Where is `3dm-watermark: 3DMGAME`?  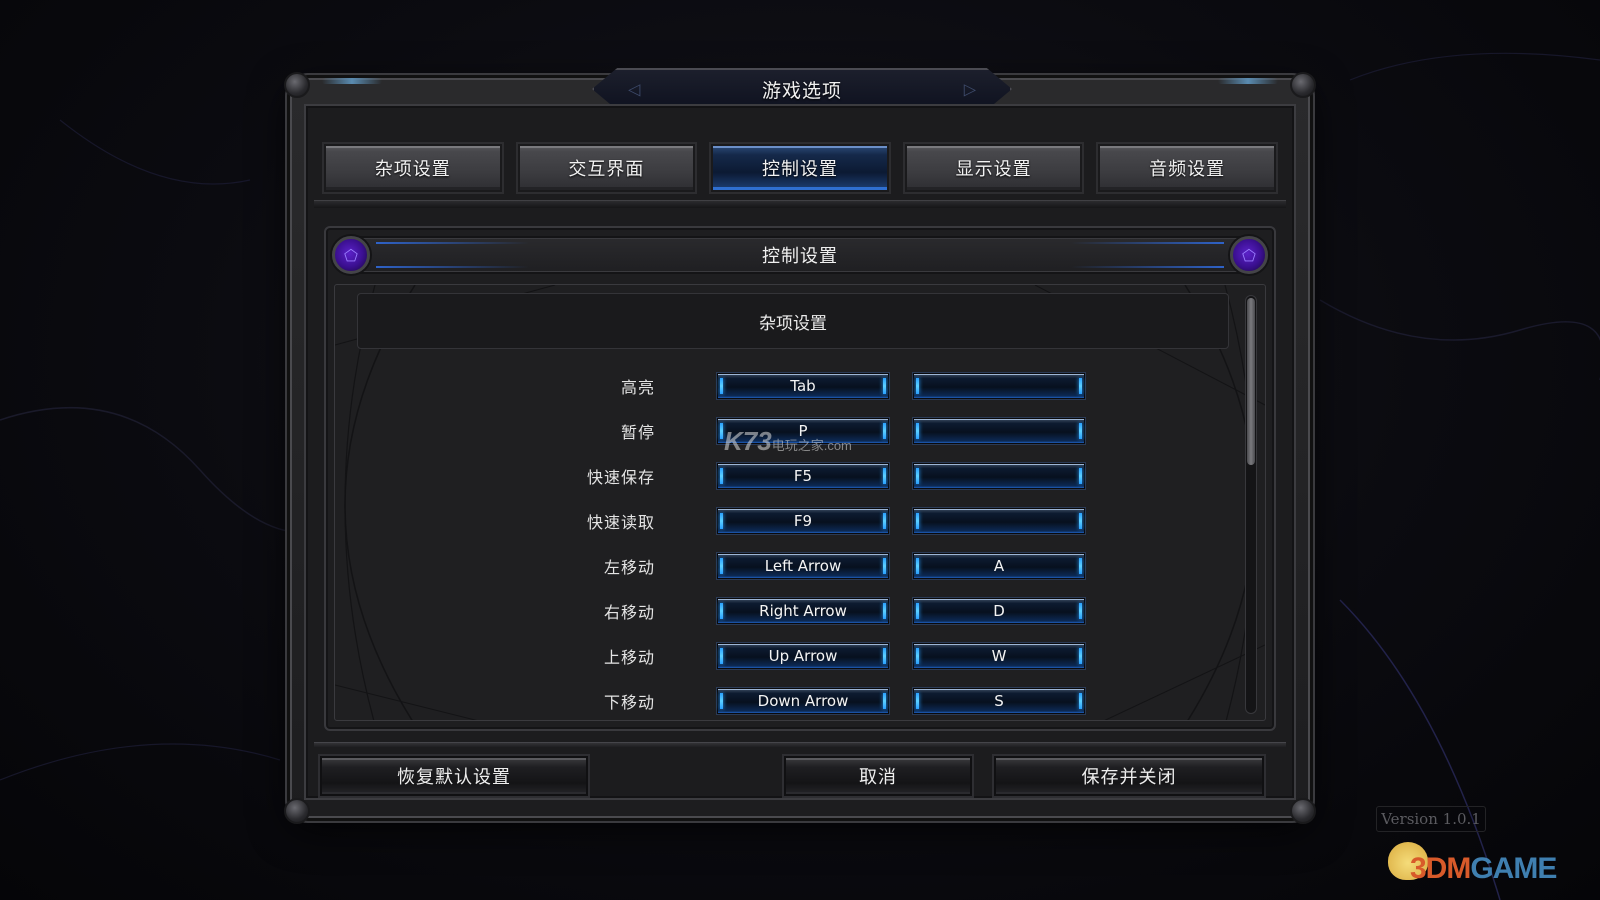 3dm-watermark: 3DMGAME is located at coordinates (1483, 869).